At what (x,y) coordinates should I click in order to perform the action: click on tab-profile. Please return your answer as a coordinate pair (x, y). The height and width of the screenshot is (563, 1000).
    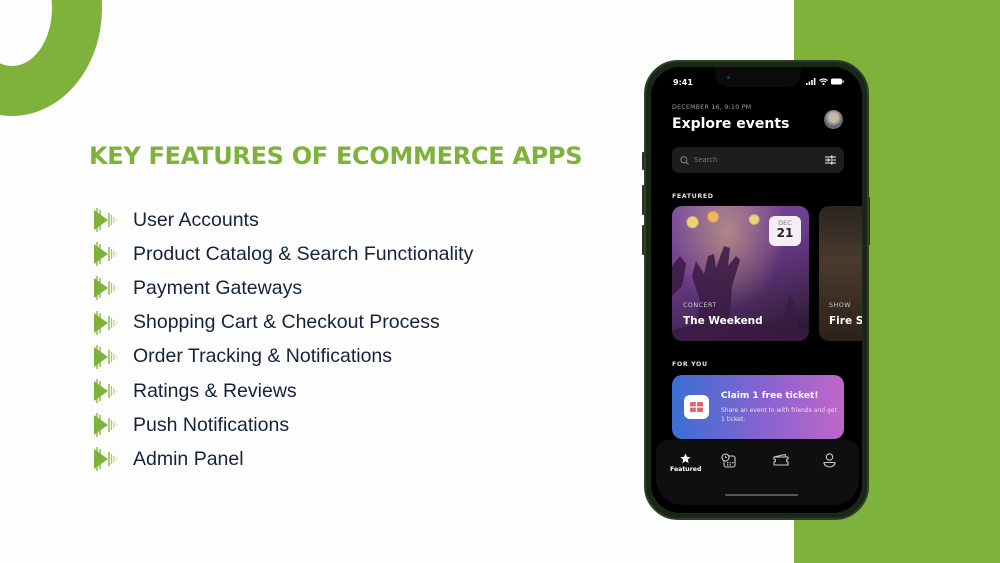
    Looking at the image, I should click on (829, 460).